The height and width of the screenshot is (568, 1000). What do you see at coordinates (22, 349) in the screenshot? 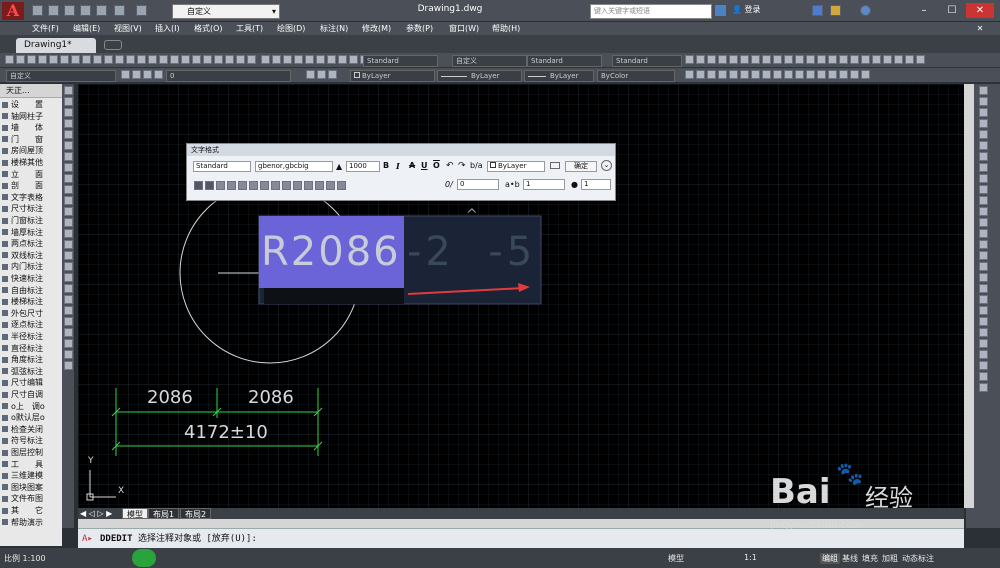
I see `panel-item: 直径标注` at bounding box center [22, 349].